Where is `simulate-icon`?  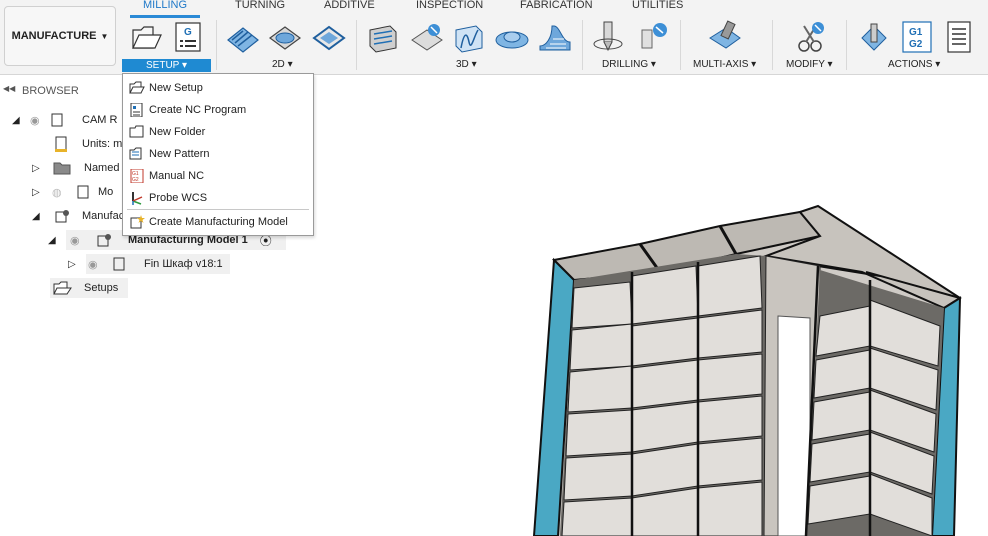 simulate-icon is located at coordinates (874, 37).